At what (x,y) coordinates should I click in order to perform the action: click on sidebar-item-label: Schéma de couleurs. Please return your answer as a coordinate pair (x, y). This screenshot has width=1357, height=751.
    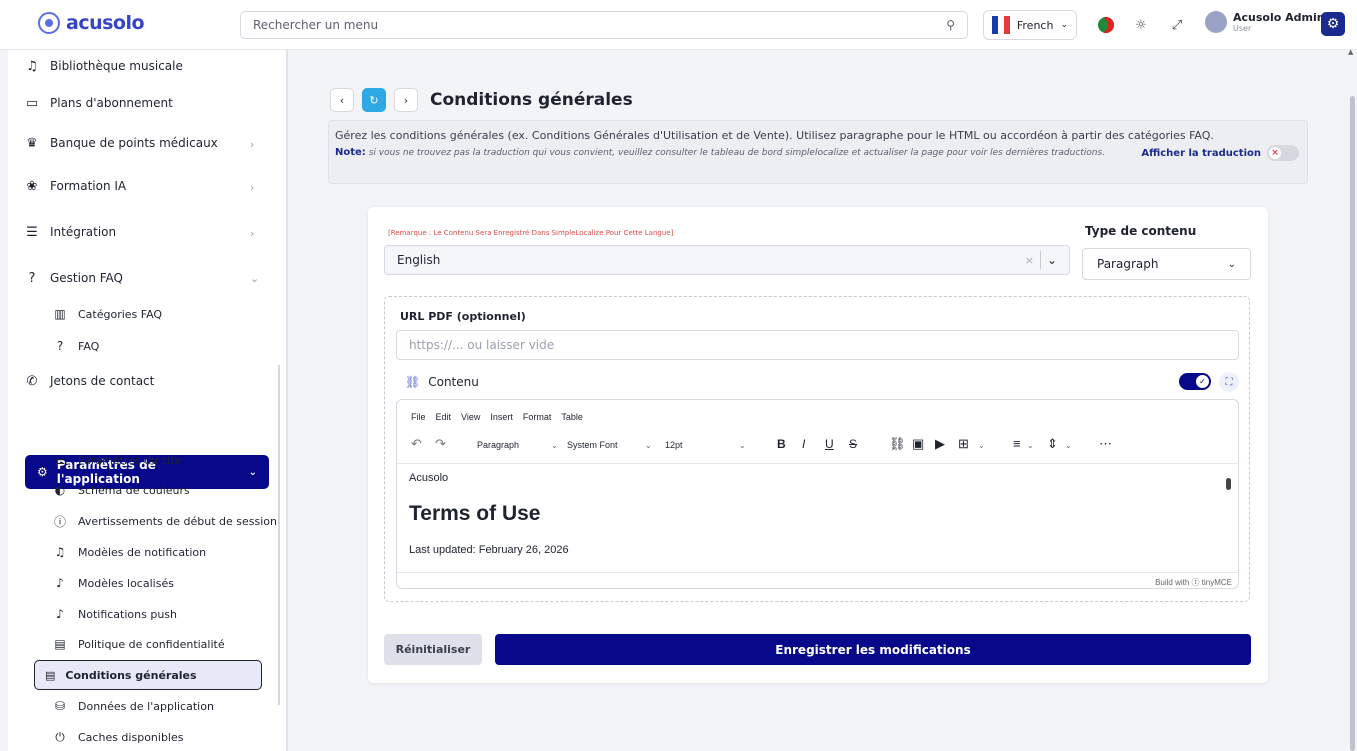
    Looking at the image, I should click on (134, 490).